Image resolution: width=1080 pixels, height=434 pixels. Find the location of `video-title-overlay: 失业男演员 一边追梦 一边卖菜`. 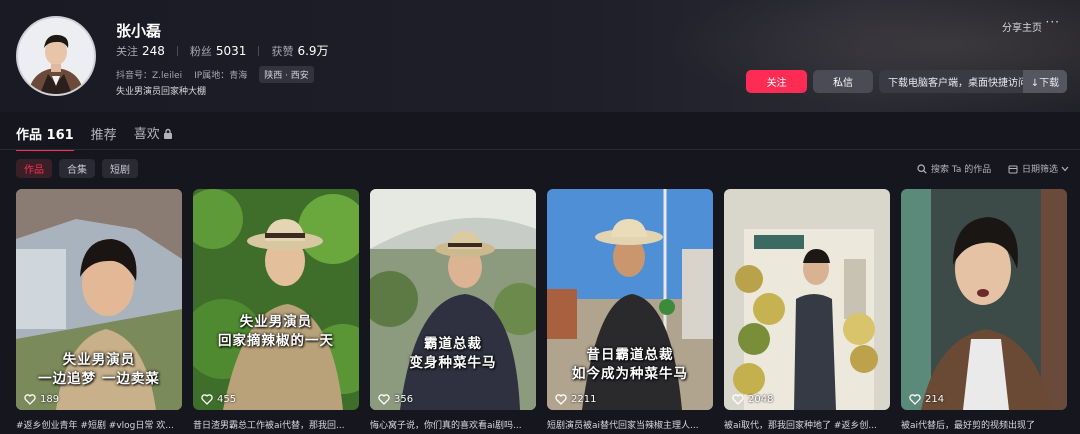

video-title-overlay: 失业男演员 一边追梦 一边卖菜 is located at coordinates (99, 370).